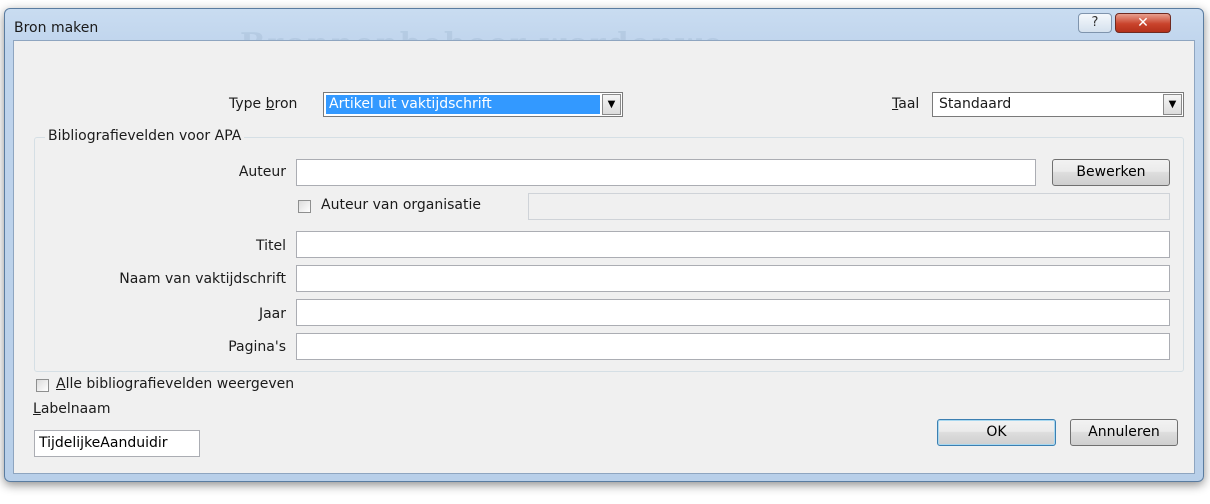 The image size is (1210, 504). What do you see at coordinates (733, 346) in the screenshot?
I see `paginas-field` at bounding box center [733, 346].